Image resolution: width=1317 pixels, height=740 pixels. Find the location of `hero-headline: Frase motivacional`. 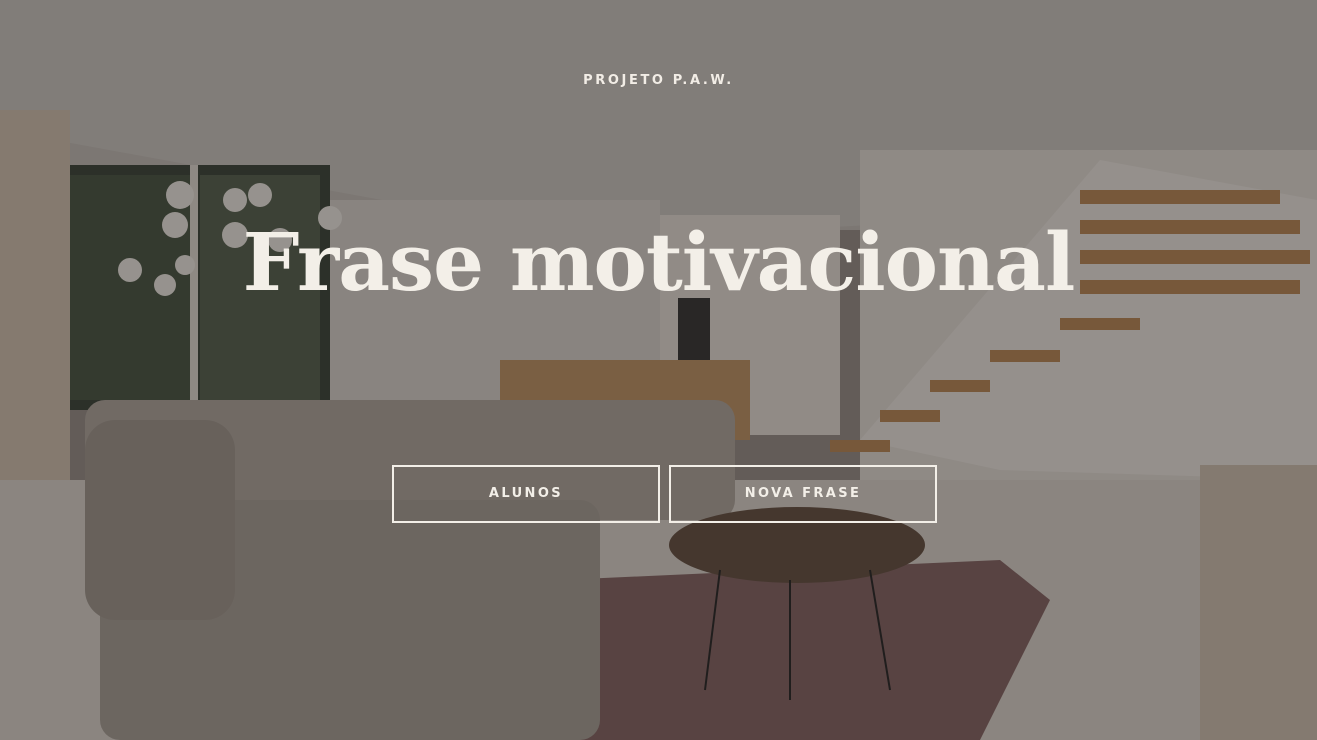

hero-headline: Frase motivacional is located at coordinates (659, 262).